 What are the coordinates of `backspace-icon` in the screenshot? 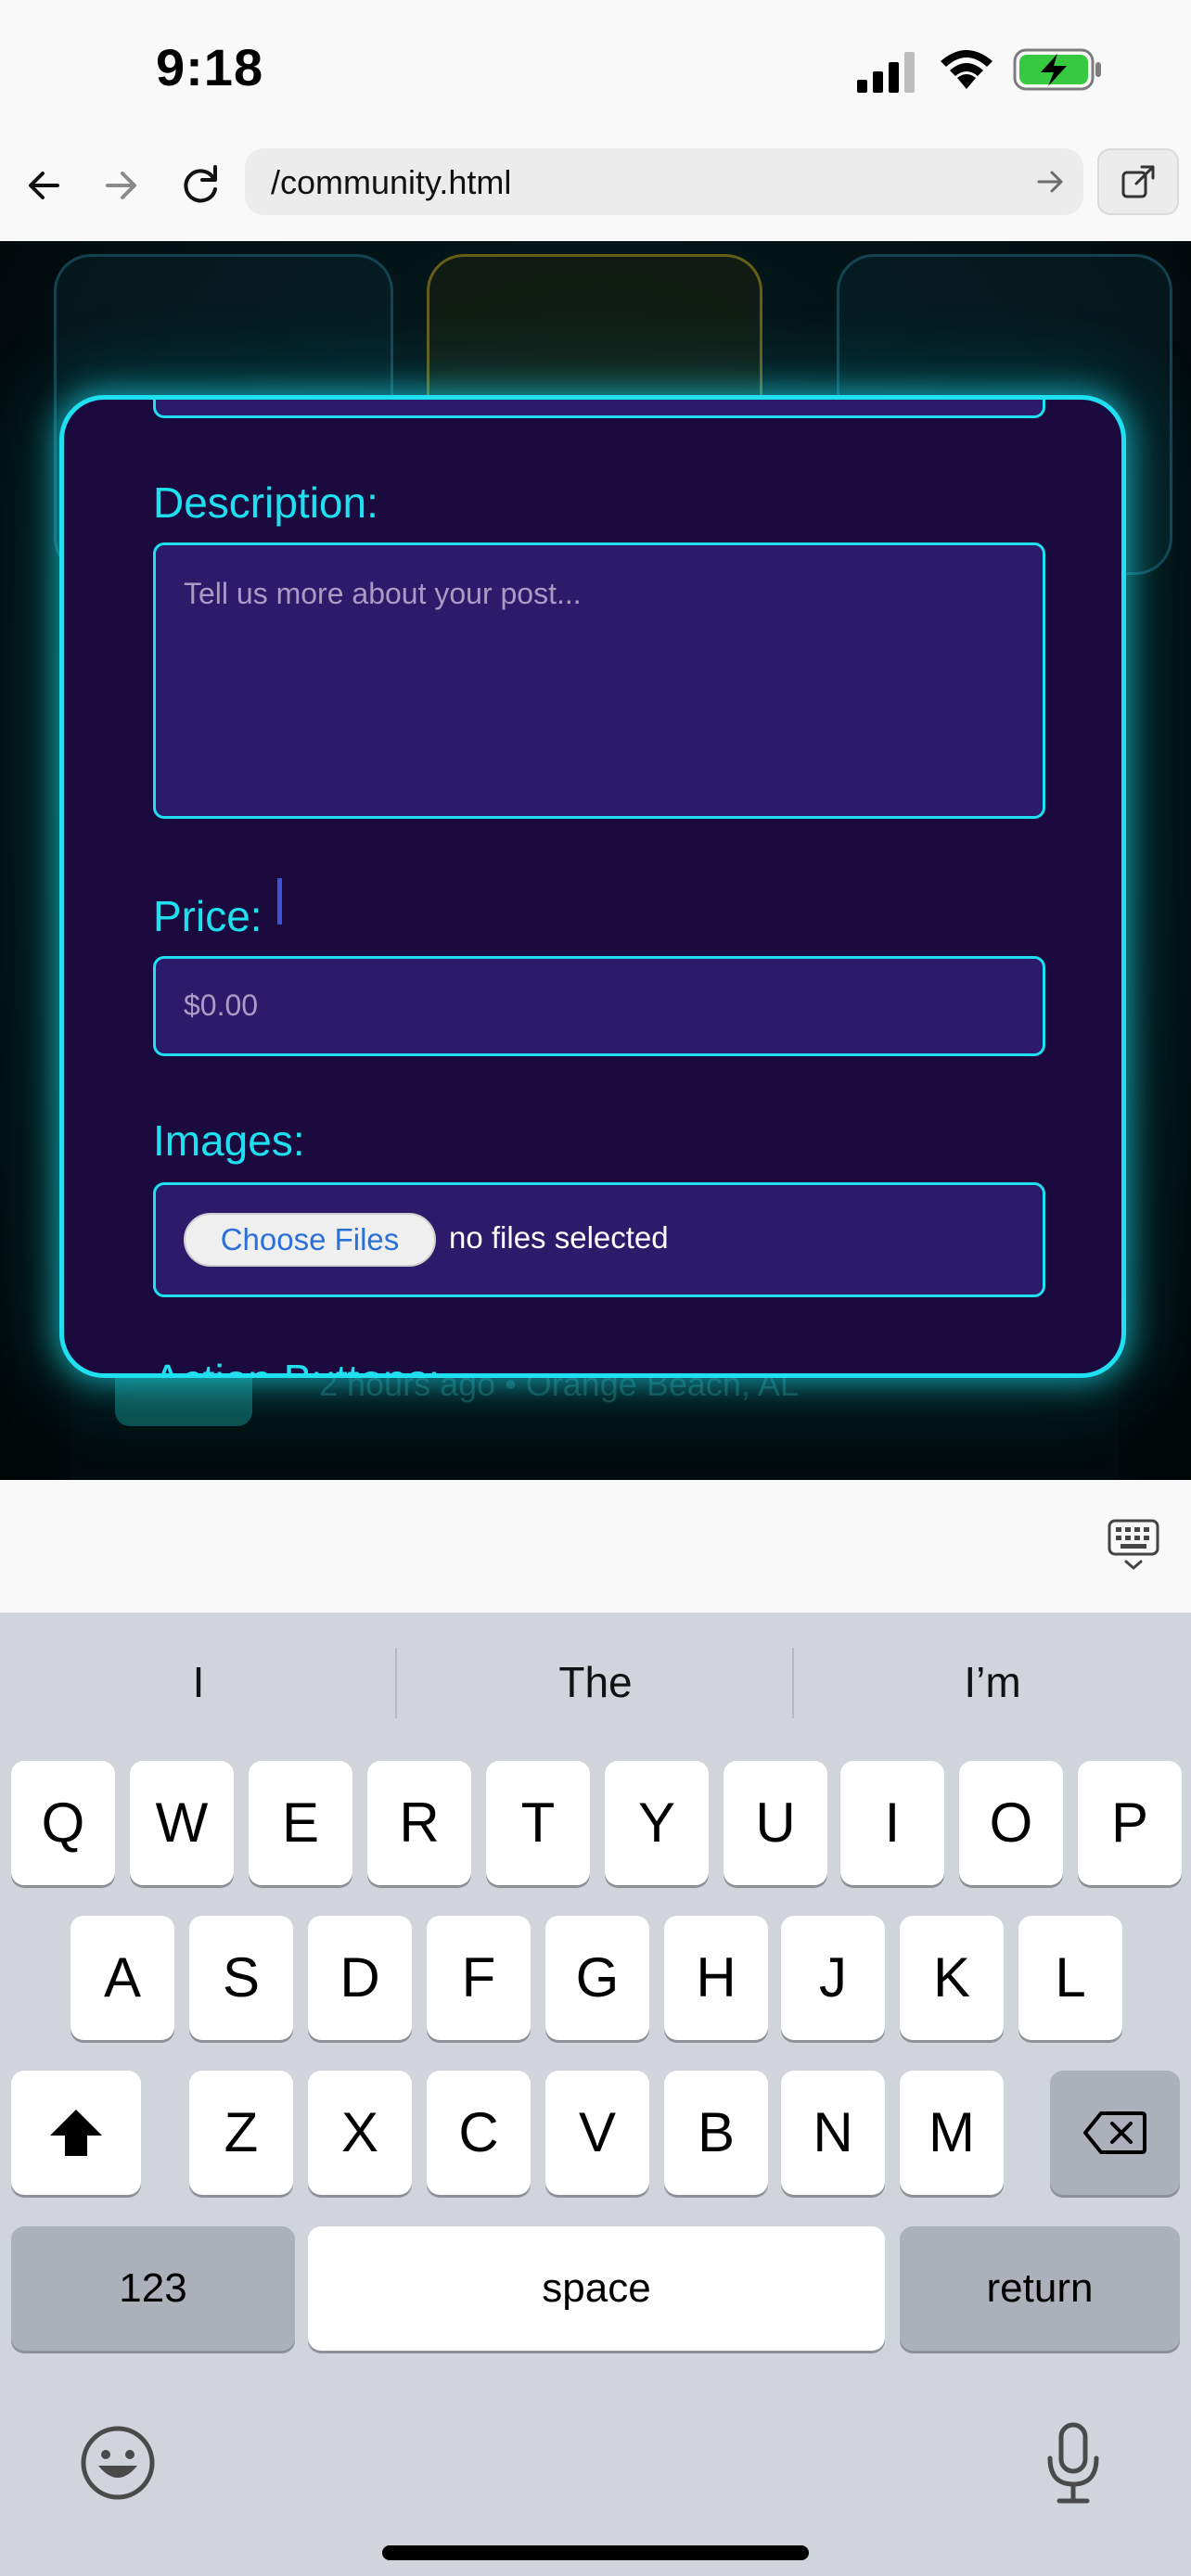 It's located at (1114, 2132).